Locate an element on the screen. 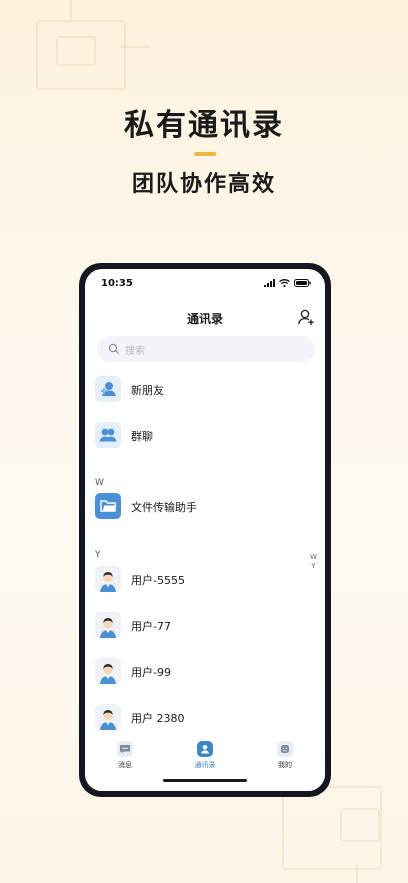 The image size is (408, 883). decor-line-bottom is located at coordinates (357, 874).